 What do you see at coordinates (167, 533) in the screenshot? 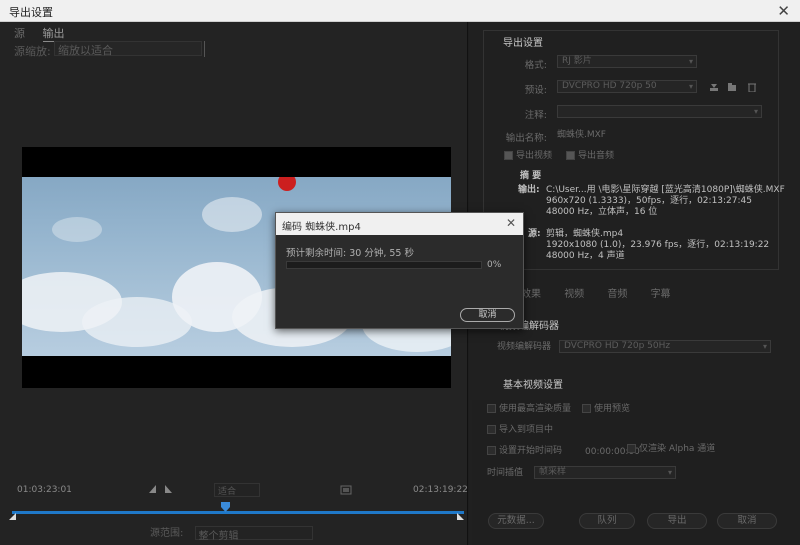
I see `source-range-label: 源范围:` at bounding box center [167, 533].